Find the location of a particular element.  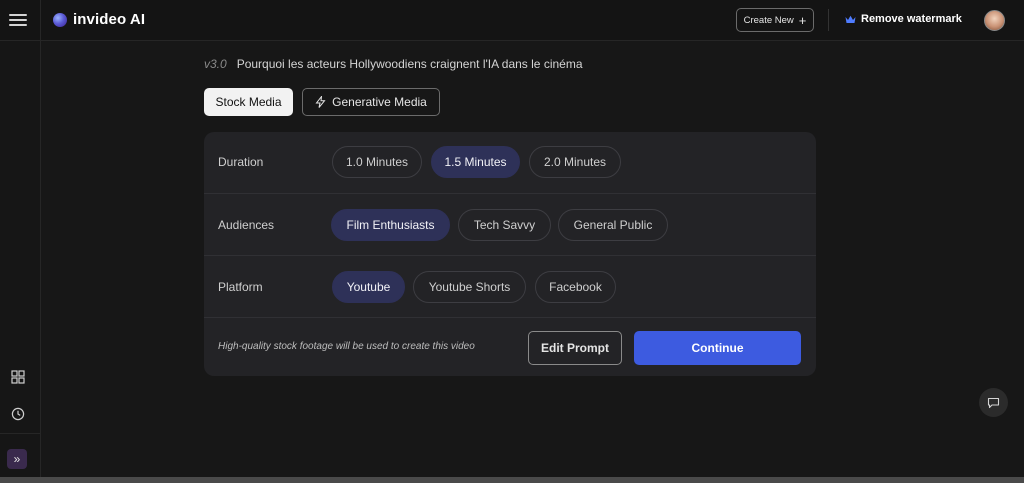

chat-icon is located at coordinates (993, 402).